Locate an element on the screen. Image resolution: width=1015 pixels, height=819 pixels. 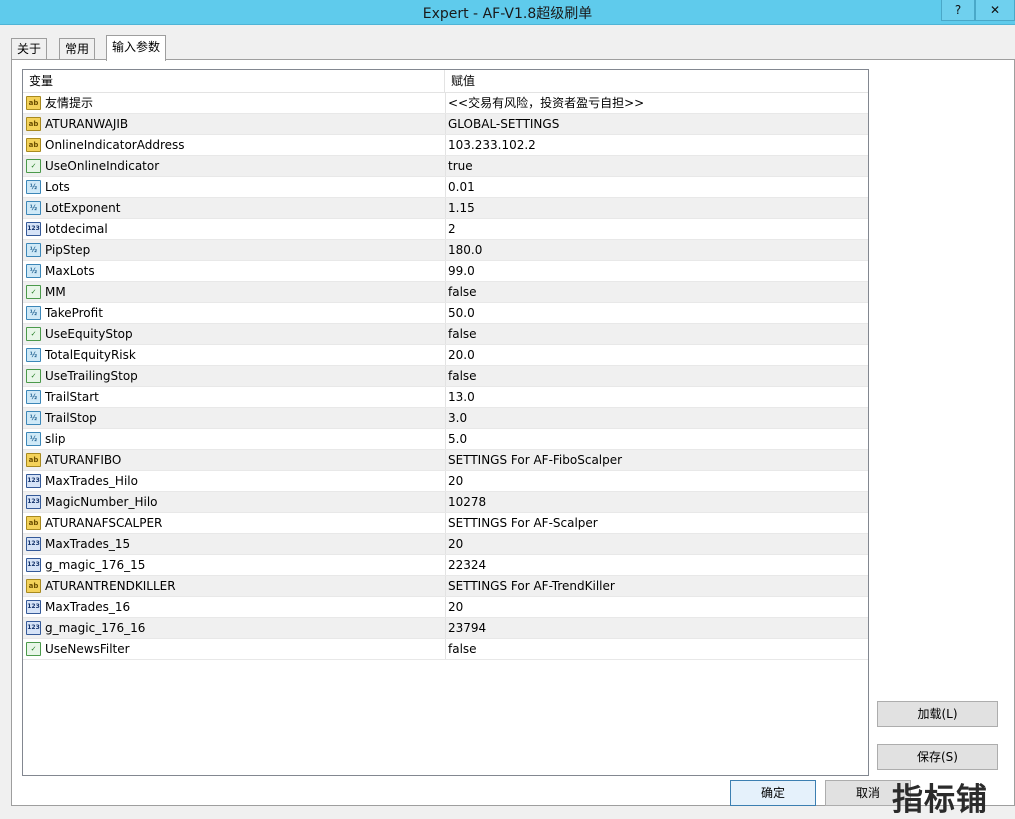
variable-cell: ✓ MM is located at coordinates (234, 292).